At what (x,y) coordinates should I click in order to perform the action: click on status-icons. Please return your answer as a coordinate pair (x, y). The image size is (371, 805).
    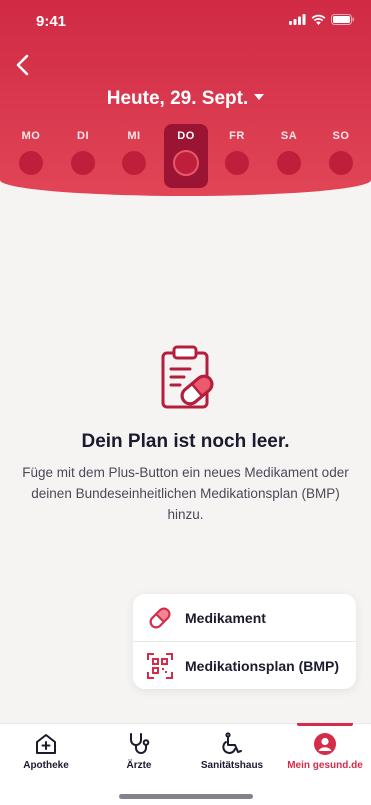
    Looking at the image, I should click on (322, 19).